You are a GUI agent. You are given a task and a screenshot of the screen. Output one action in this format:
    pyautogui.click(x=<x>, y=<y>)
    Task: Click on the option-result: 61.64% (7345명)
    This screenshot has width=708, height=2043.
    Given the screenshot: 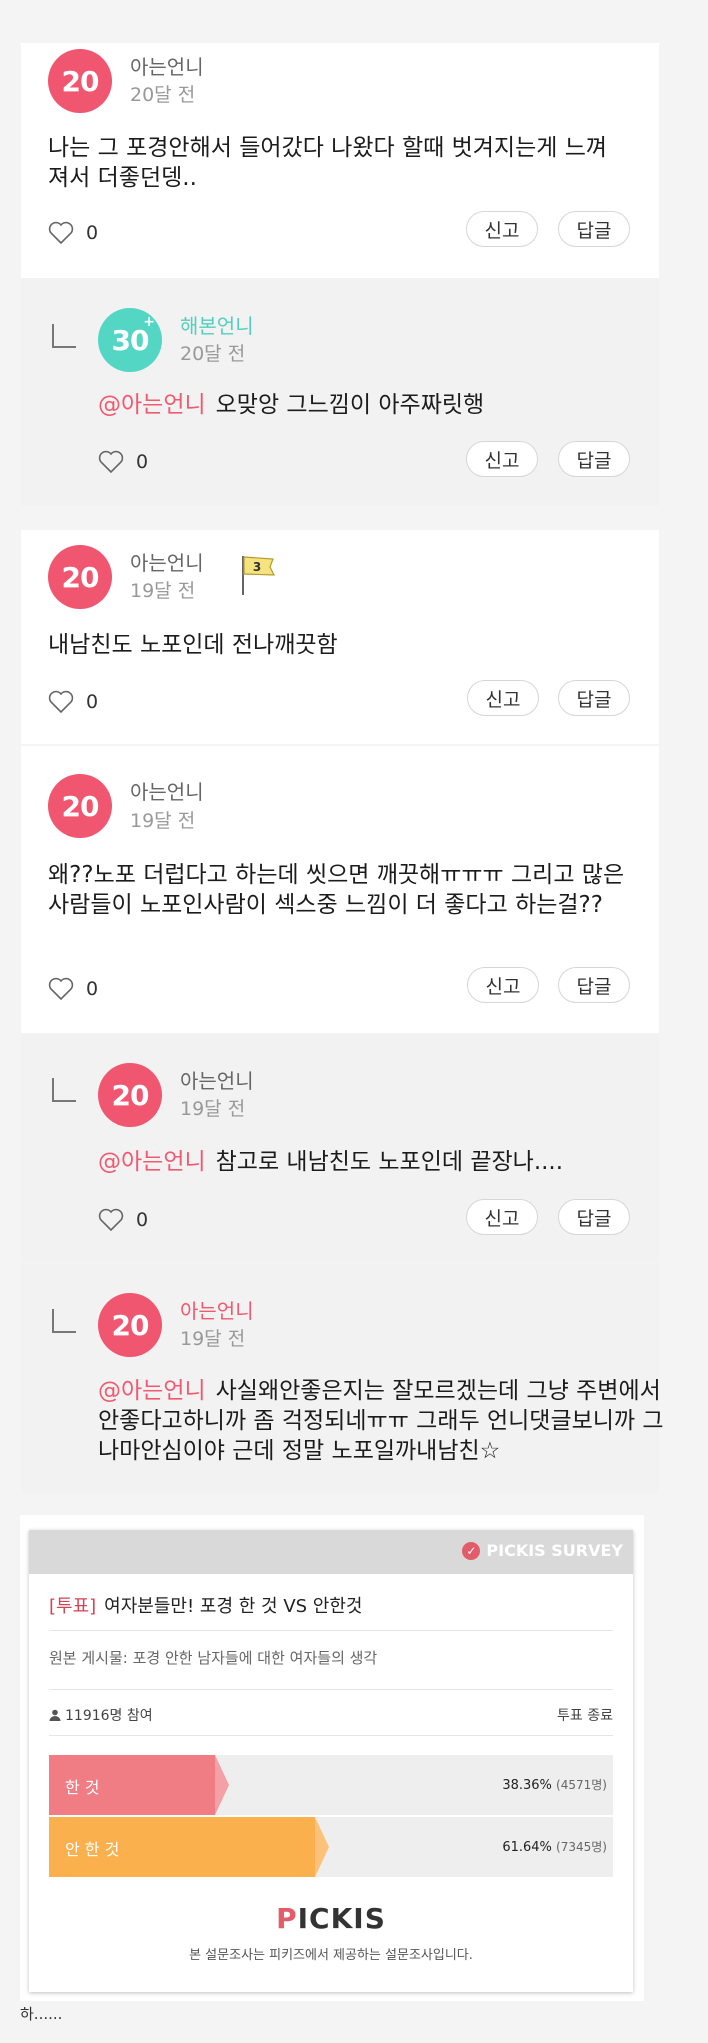 What is the action you would take?
    pyautogui.click(x=554, y=1846)
    